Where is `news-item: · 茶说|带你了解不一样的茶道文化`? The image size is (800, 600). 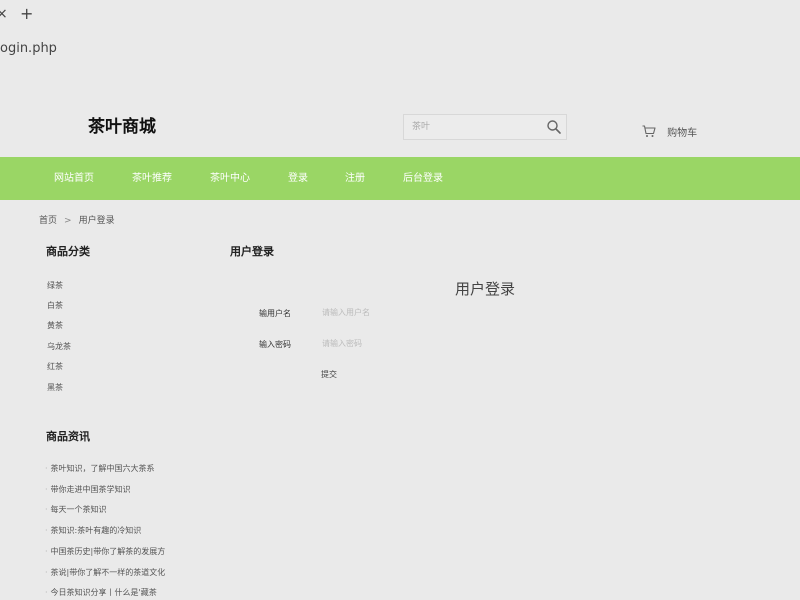 news-item: · 茶说|带你了解不一样的茶道文化 is located at coordinates (105, 572).